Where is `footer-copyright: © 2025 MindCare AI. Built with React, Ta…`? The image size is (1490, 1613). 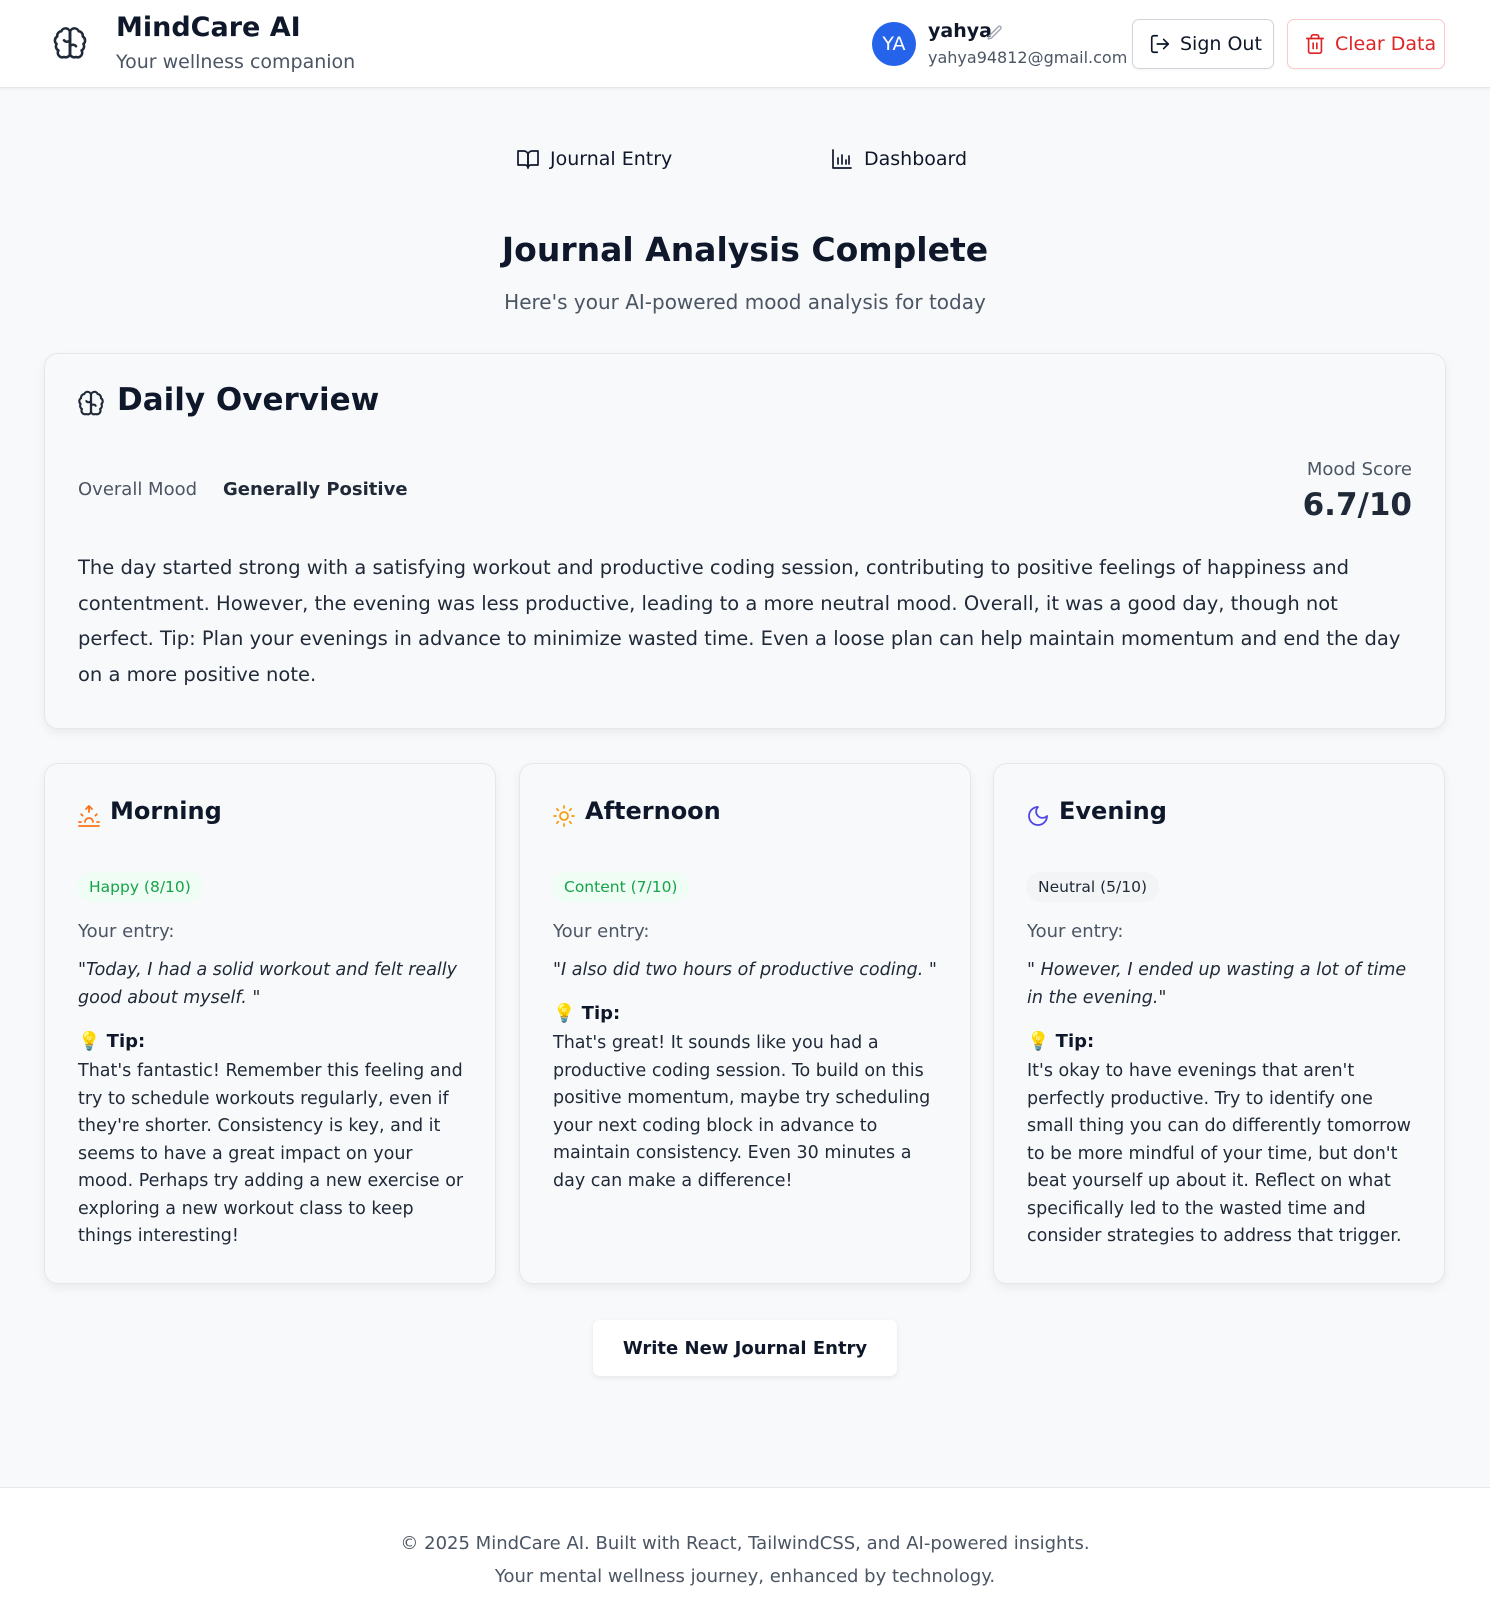 footer-copyright: © 2025 MindCare AI. Built with React, Ta… is located at coordinates (745, 1543).